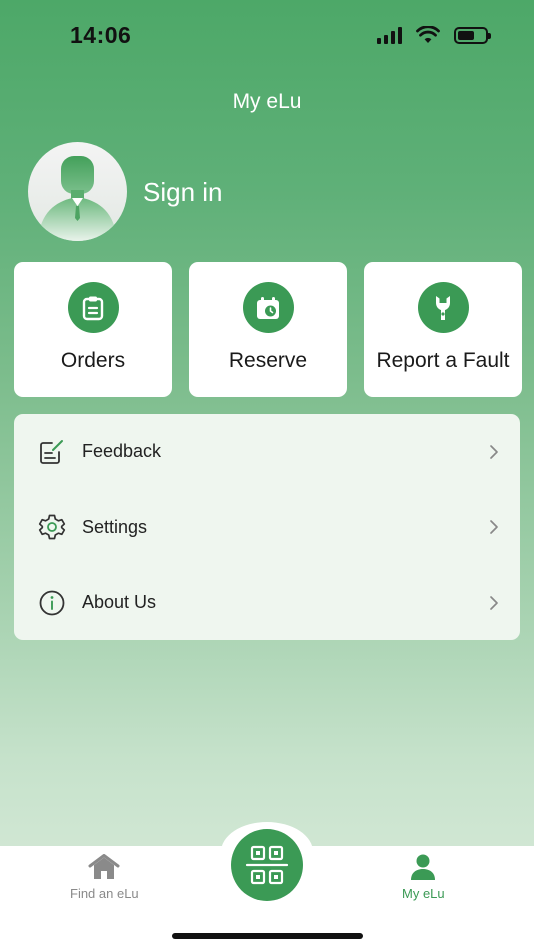  I want to click on user-avatar-icon, so click(77, 198).